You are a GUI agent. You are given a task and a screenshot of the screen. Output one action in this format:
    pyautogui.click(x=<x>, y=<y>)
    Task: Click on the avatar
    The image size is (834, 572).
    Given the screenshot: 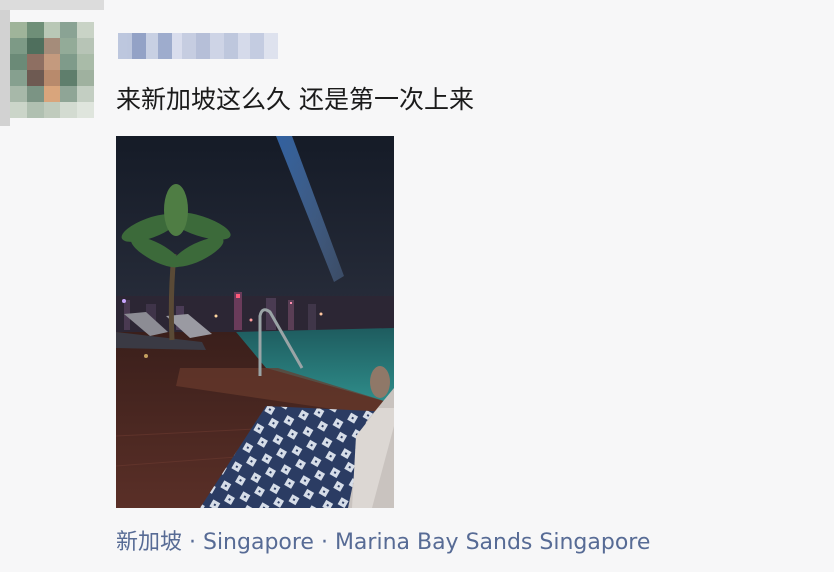 What is the action you would take?
    pyautogui.click(x=52, y=70)
    